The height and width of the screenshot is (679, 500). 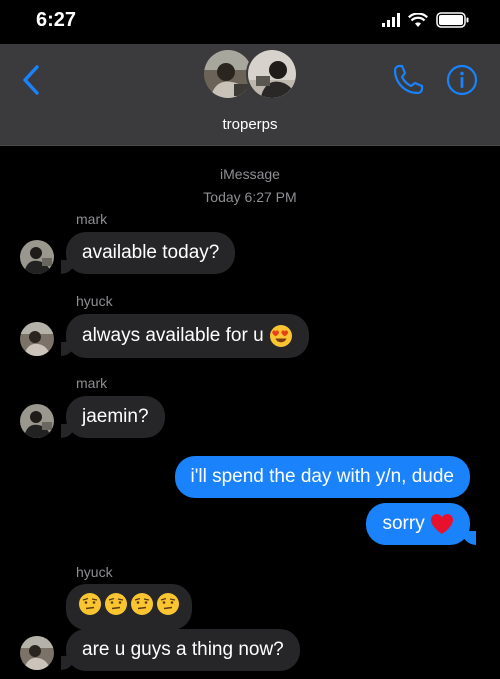 What do you see at coordinates (250, 124) in the screenshot?
I see `group-name: troperps` at bounding box center [250, 124].